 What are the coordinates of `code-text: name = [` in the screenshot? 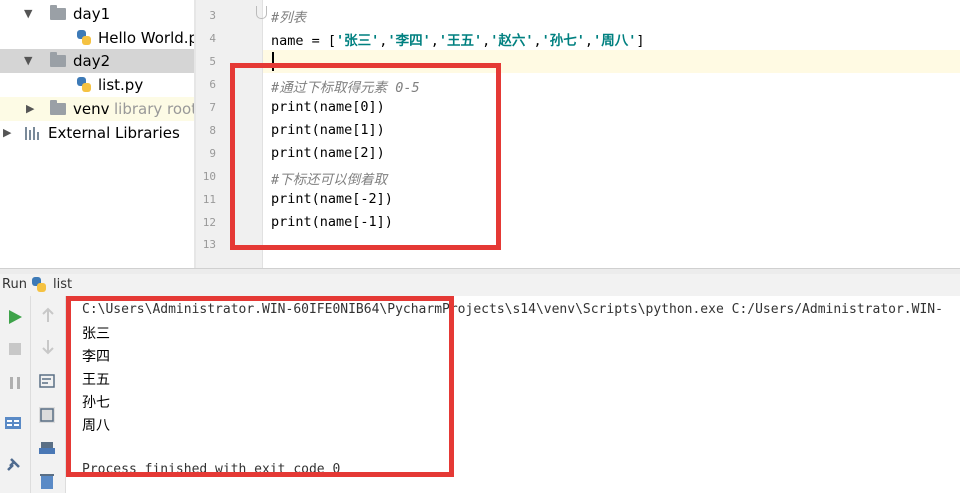 It's located at (304, 41).